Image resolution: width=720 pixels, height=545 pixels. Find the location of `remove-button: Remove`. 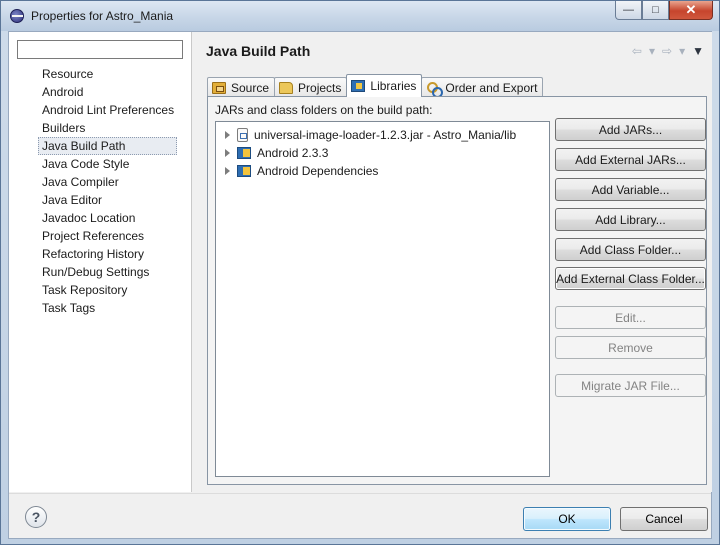

remove-button: Remove is located at coordinates (630, 347).